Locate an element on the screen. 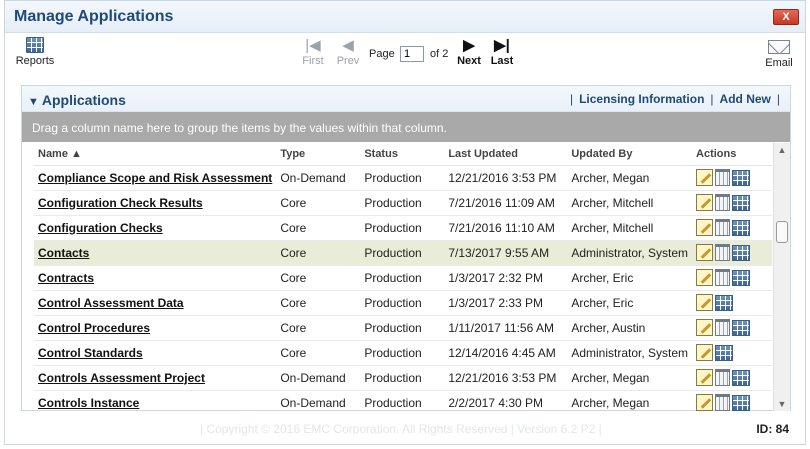 Image resolution: width=810 pixels, height=449 pixels. cell-name: Contracts is located at coordinates (155, 278).